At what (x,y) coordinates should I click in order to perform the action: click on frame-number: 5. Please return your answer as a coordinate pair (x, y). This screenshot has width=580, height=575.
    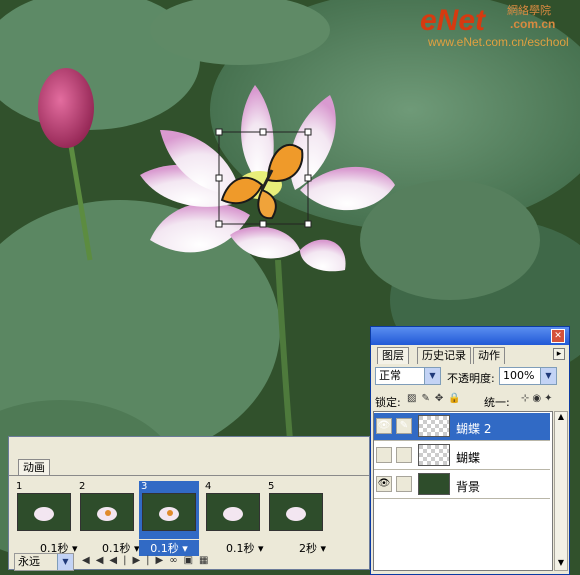
    Looking at the image, I should click on (271, 486).